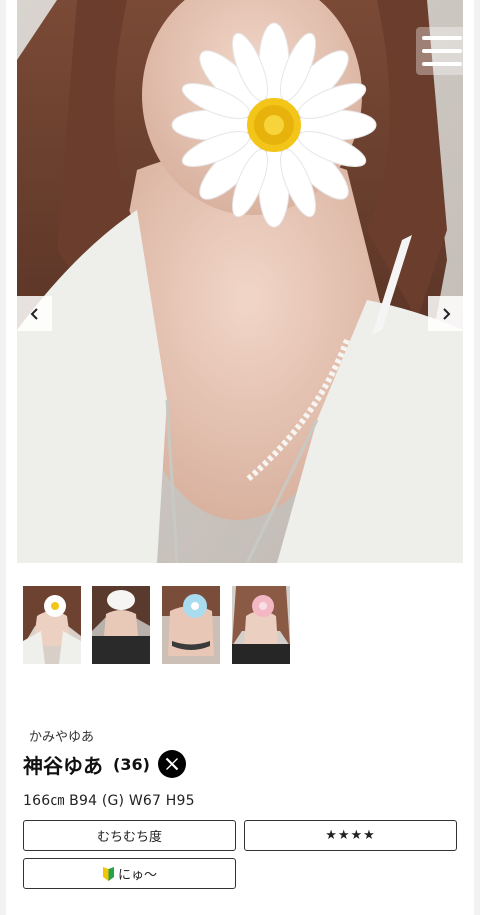 The height and width of the screenshot is (915, 480). I want to click on tag-label-text: むちむち度, so click(129, 837).